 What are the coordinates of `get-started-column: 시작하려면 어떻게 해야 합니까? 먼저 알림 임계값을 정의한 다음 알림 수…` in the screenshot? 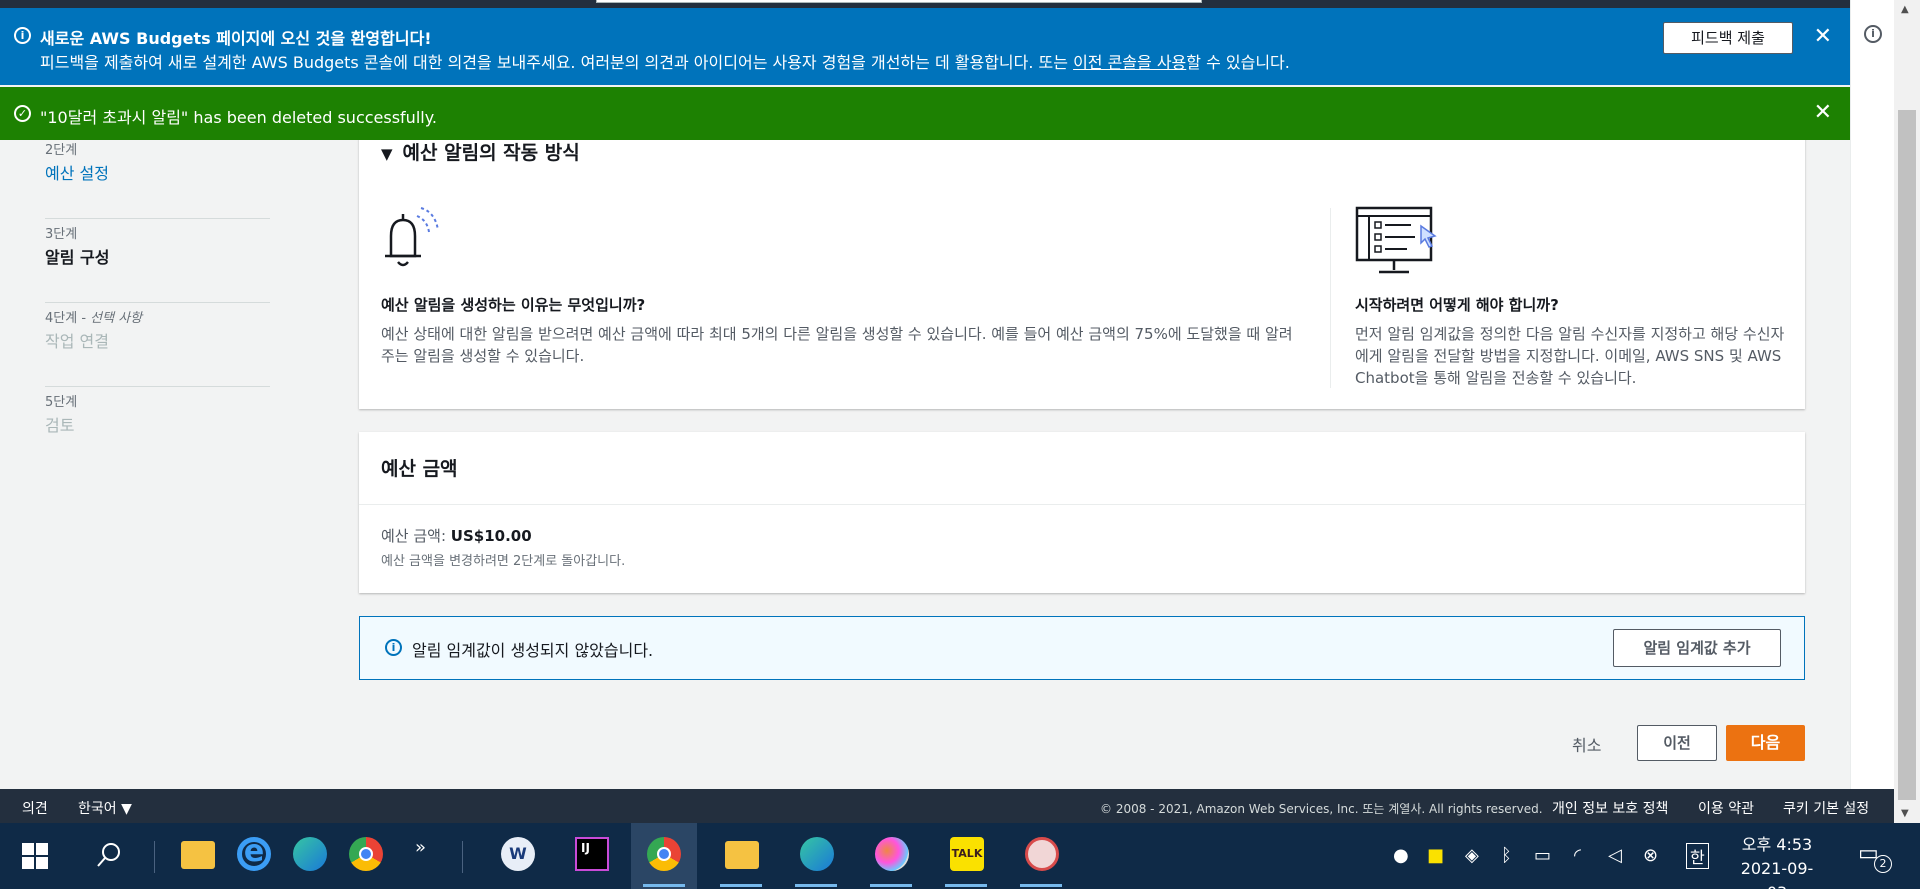 It's located at (1570, 297).